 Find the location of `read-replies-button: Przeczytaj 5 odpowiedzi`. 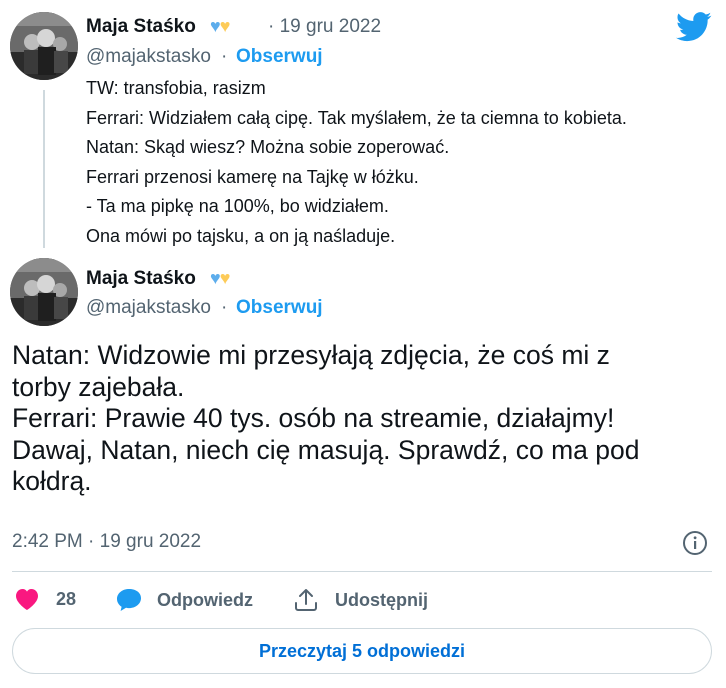

read-replies-button: Przeczytaj 5 odpowiedzi is located at coordinates (362, 651).